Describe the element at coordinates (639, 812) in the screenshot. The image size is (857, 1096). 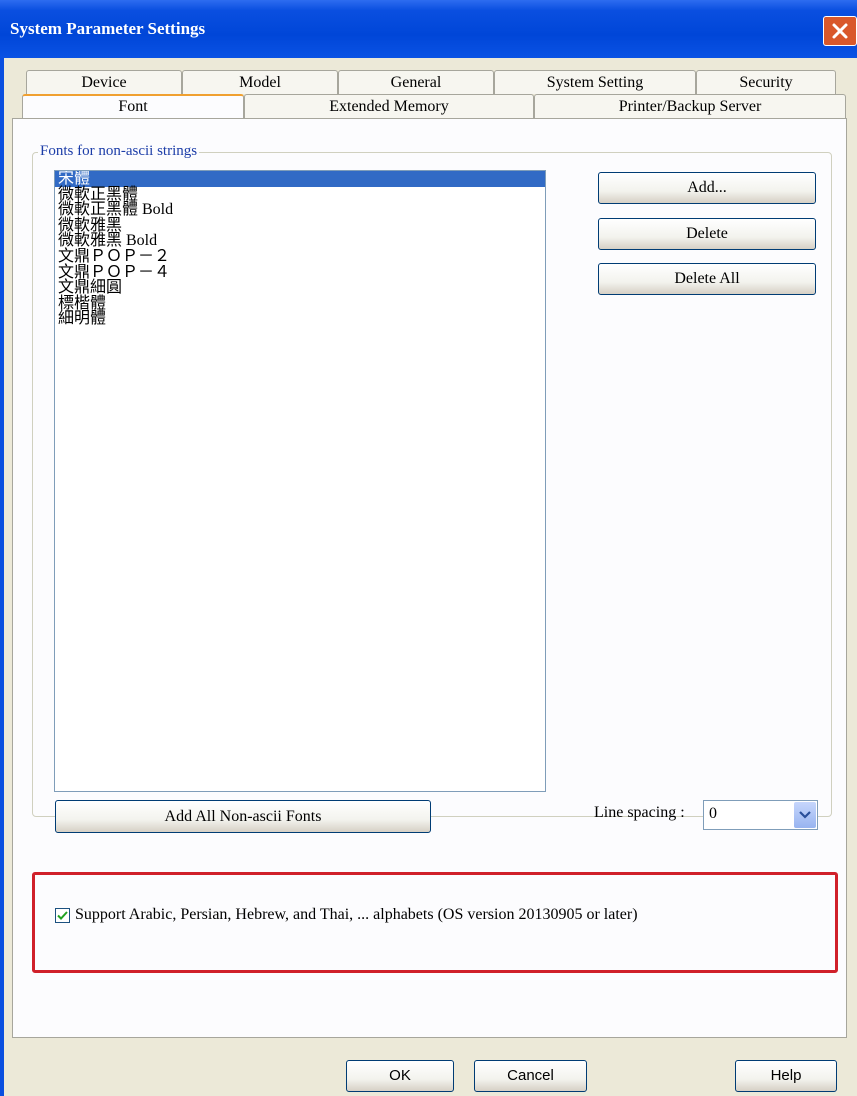
I see `line-spacing-label: Line spacing :` at that location.